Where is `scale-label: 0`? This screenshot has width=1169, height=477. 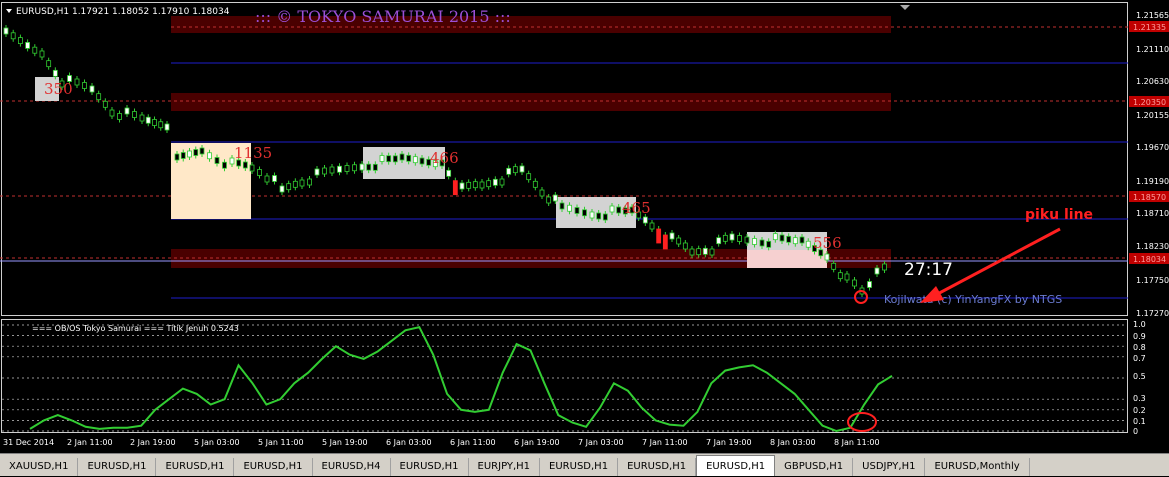
scale-label: 0 is located at coordinates (1135, 431).